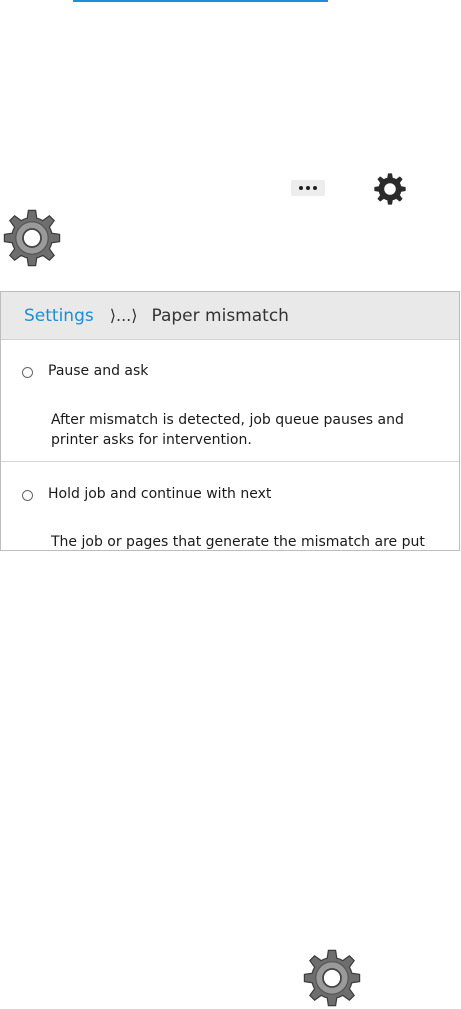 The height and width of the screenshot is (1009, 461). Describe the element at coordinates (59, 316) in the screenshot. I see `breadcrumb-settings-link: Settings` at that location.